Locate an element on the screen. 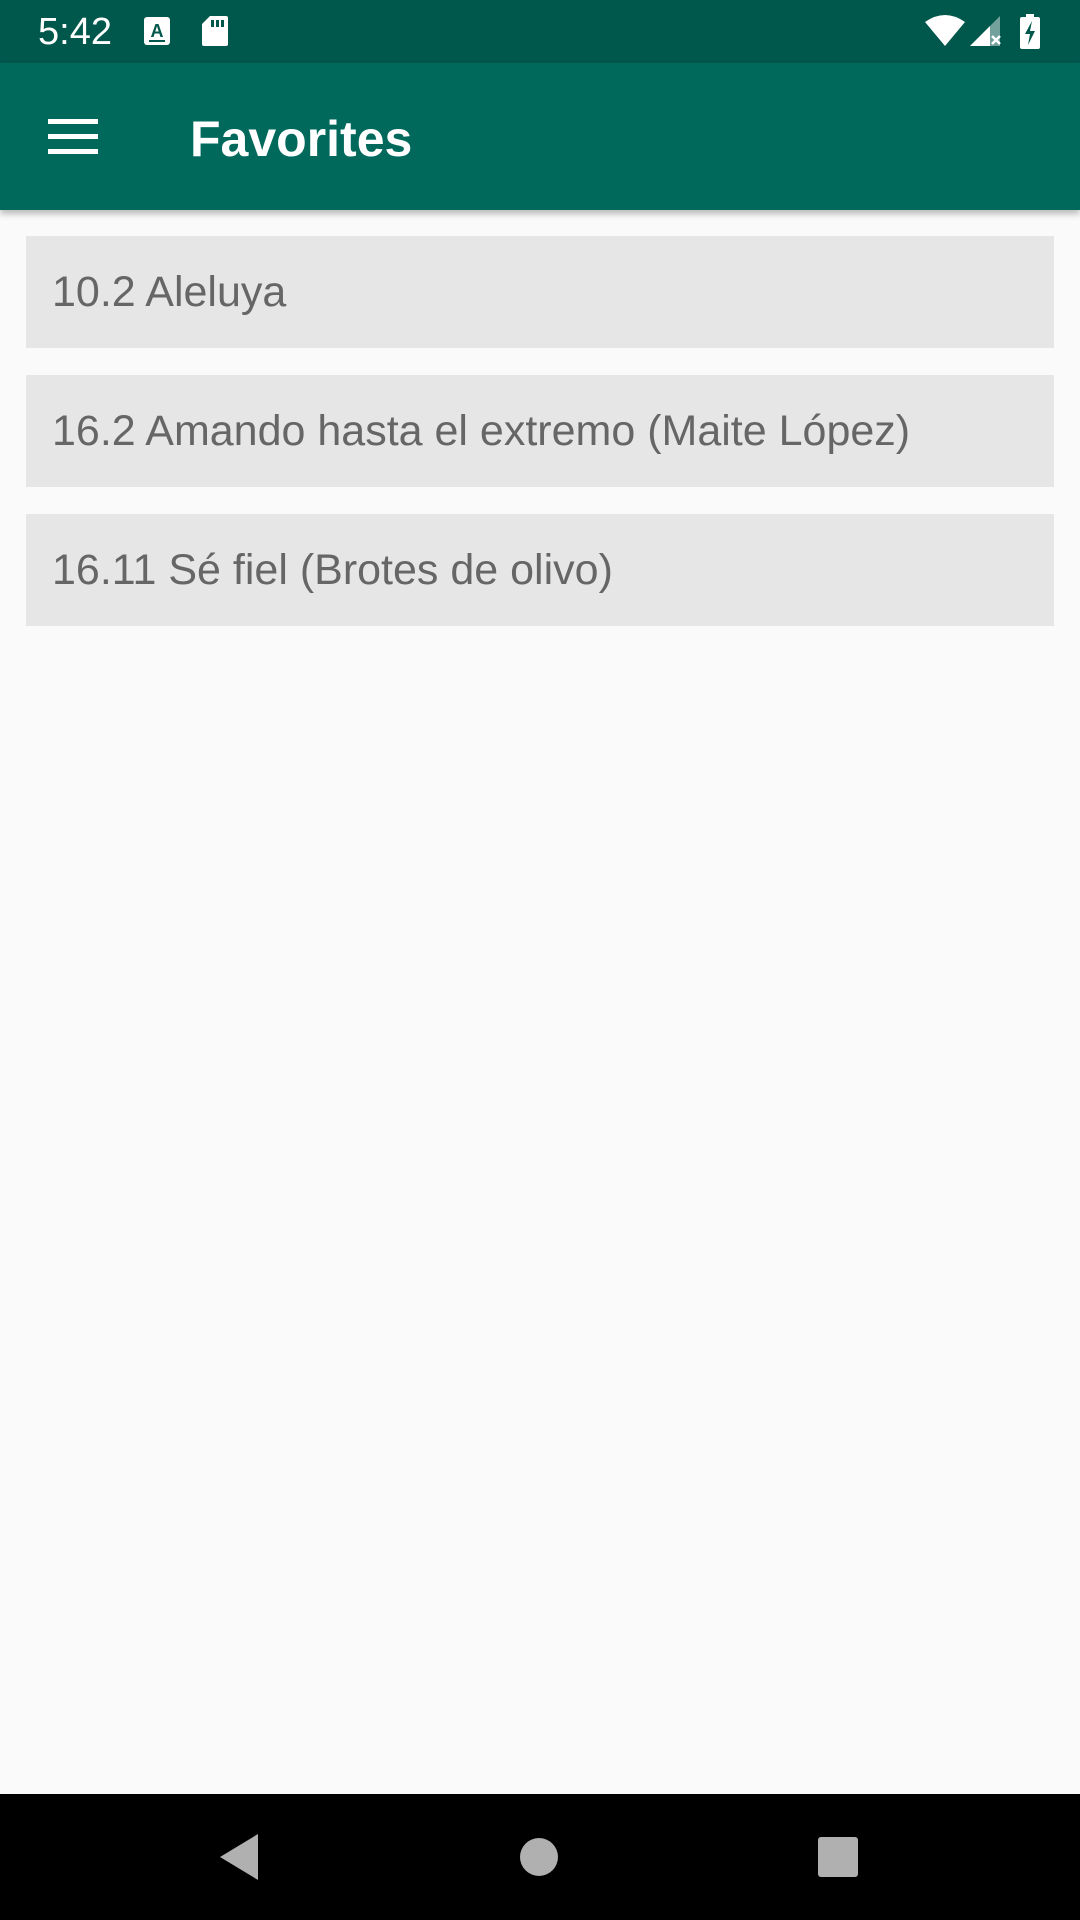 This screenshot has height=1920, width=1080. svg-text: A is located at coordinates (157, 31).